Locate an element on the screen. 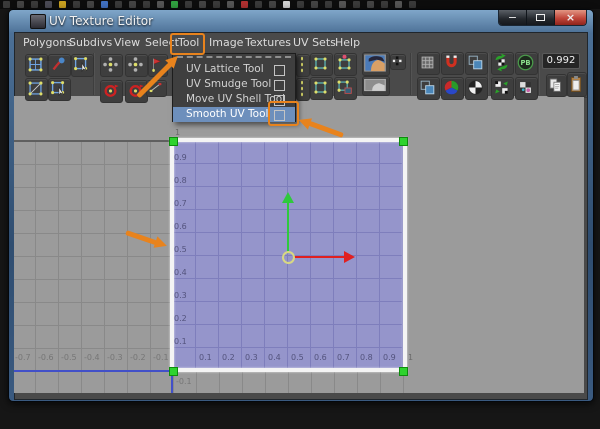  grid-line-v1 is located at coordinates (92, 141).